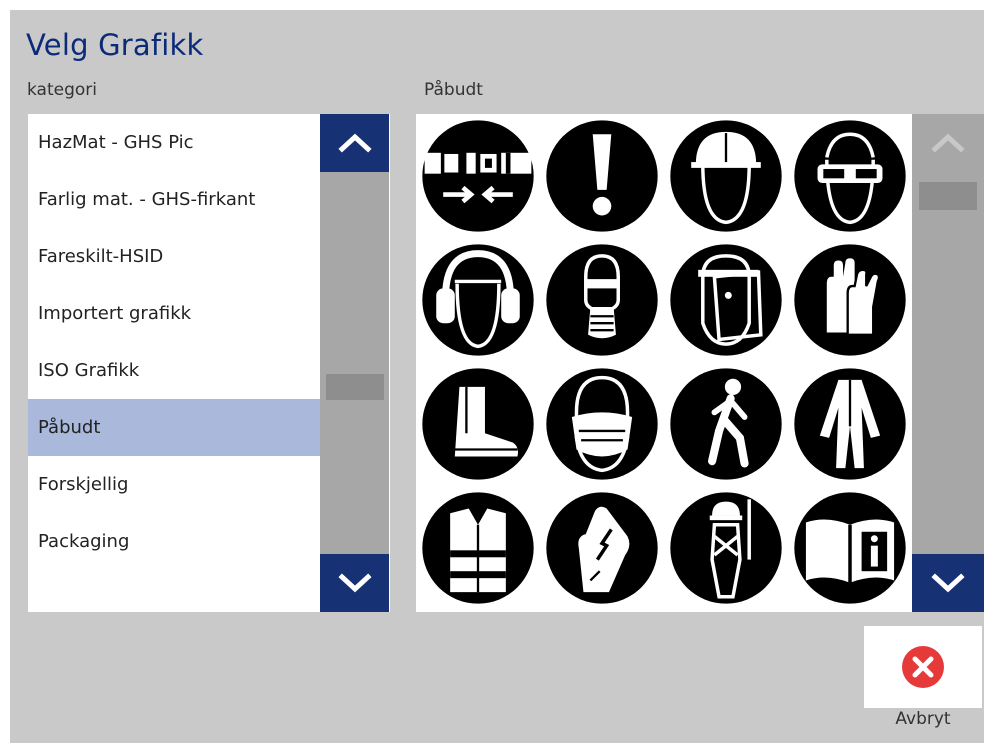 Image resolution: width=988 pixels, height=743 pixels. I want to click on protective-suit-icon, so click(850, 424).